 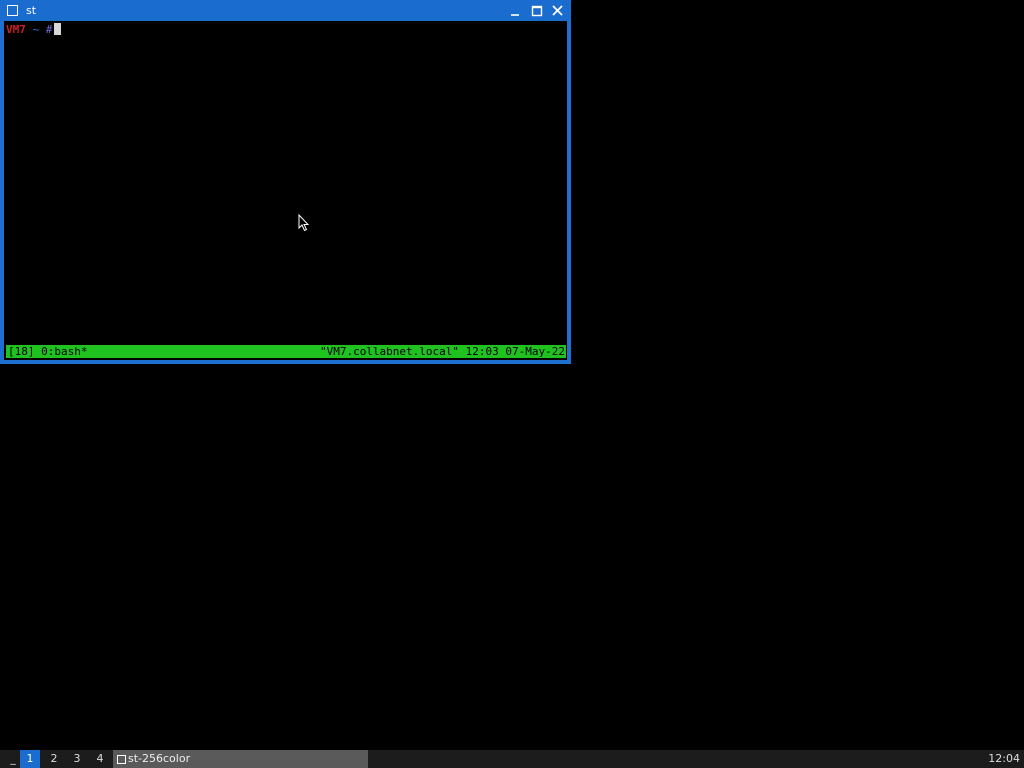 I want to click on taskbar: _ 1 2 3 4 st-256color 12:04, so click(x=512, y=759).